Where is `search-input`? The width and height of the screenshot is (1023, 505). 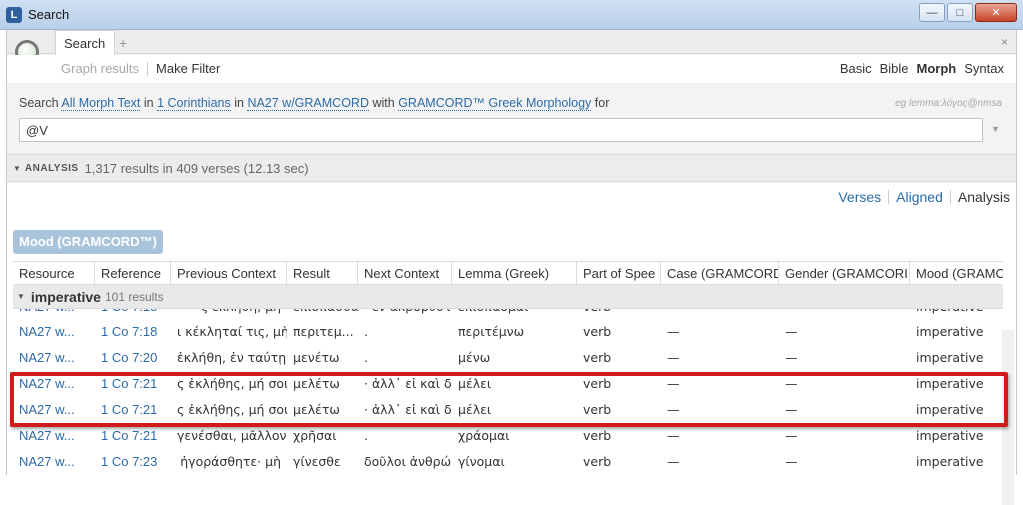
search-input is located at coordinates (501, 130).